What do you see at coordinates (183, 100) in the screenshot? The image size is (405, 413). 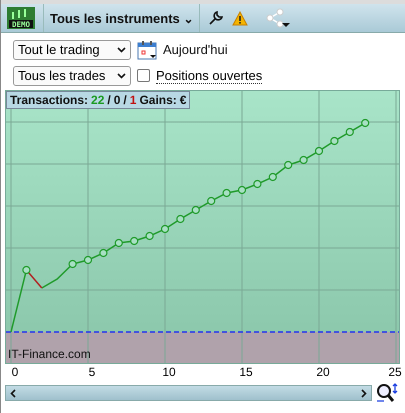 I see `stats-text: €` at bounding box center [183, 100].